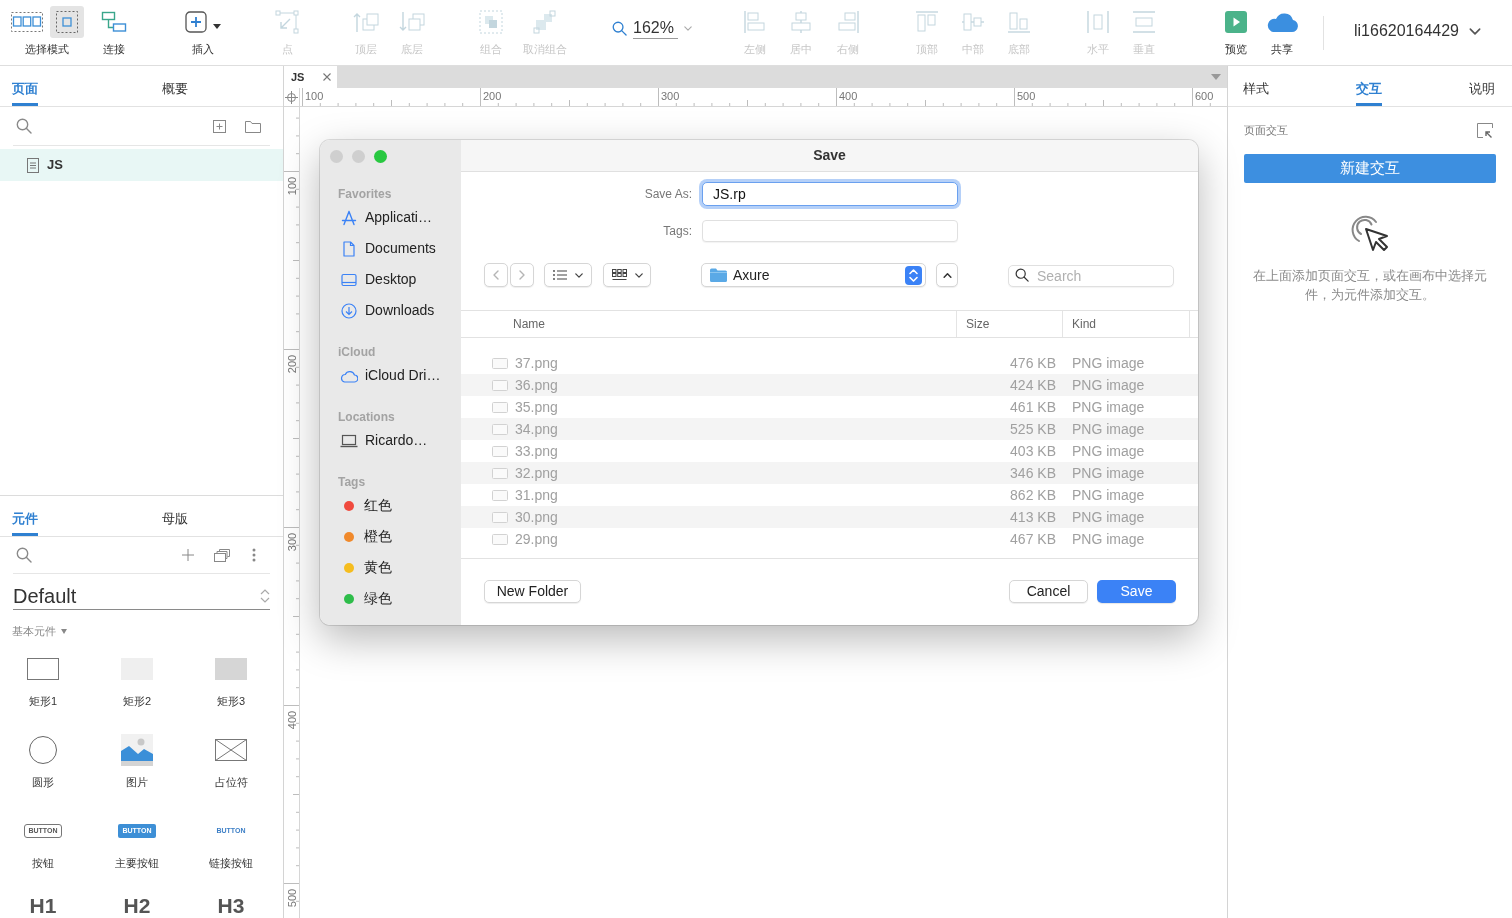  I want to click on toolbar-button: 共享, so click(1282, 28).